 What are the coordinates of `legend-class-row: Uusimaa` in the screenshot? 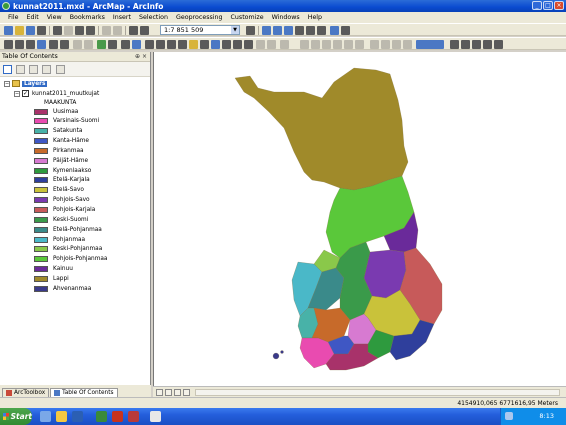 It's located at (56, 111).